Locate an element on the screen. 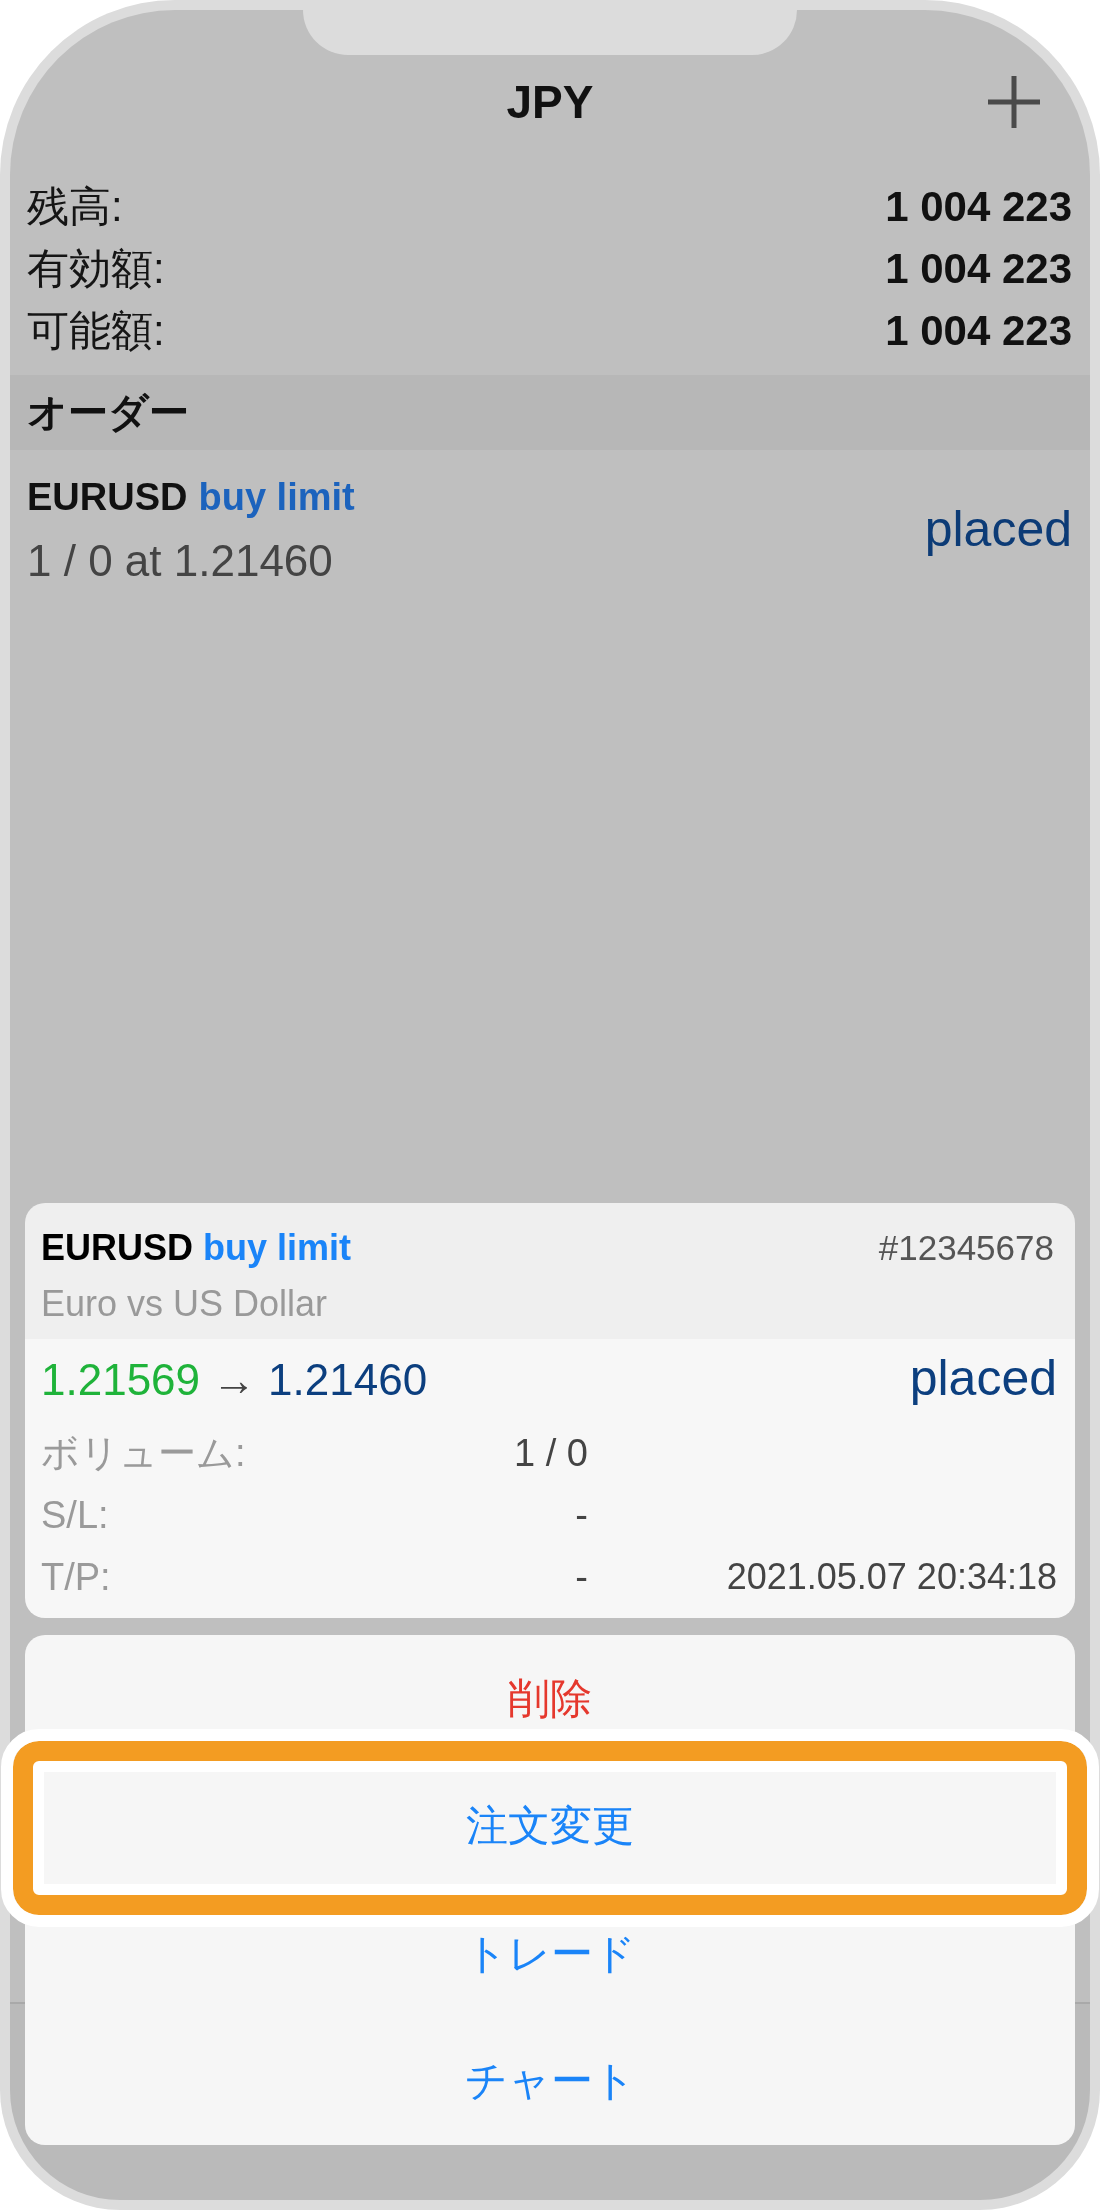 This screenshot has height=2210, width=1100. price-arrow: → is located at coordinates (234, 1380).